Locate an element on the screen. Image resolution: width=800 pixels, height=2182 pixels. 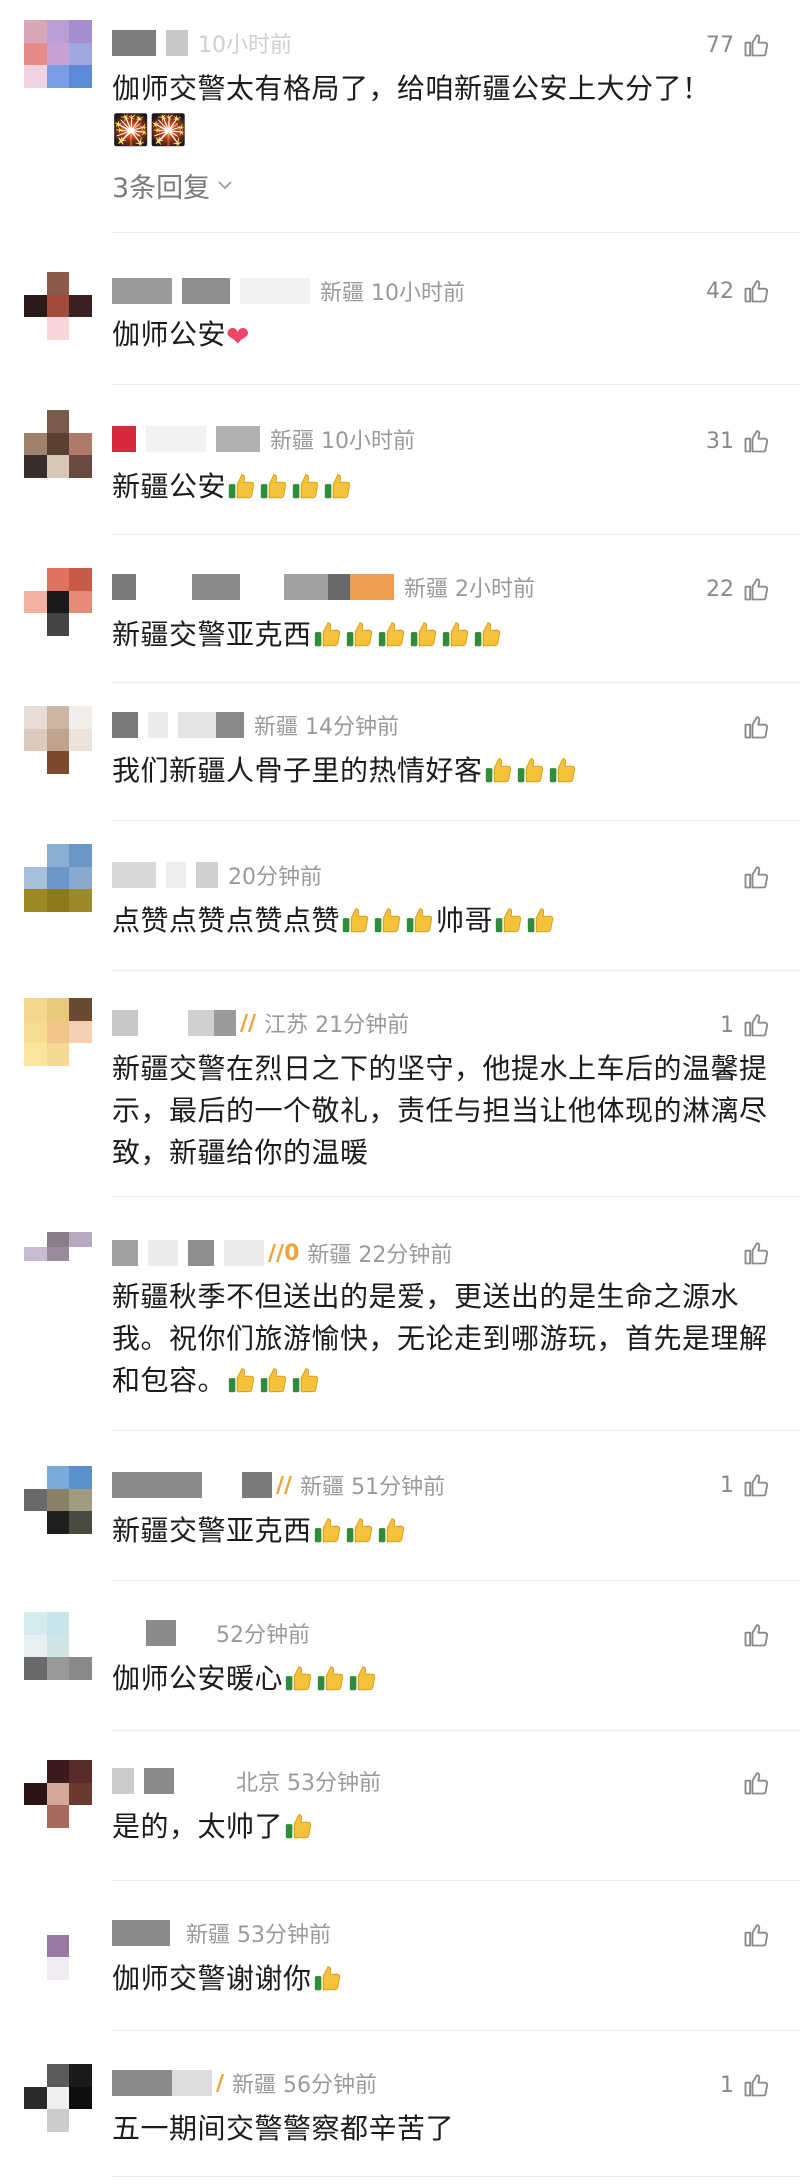
comment-time: 新疆 51分钟前 is located at coordinates (373, 1487).